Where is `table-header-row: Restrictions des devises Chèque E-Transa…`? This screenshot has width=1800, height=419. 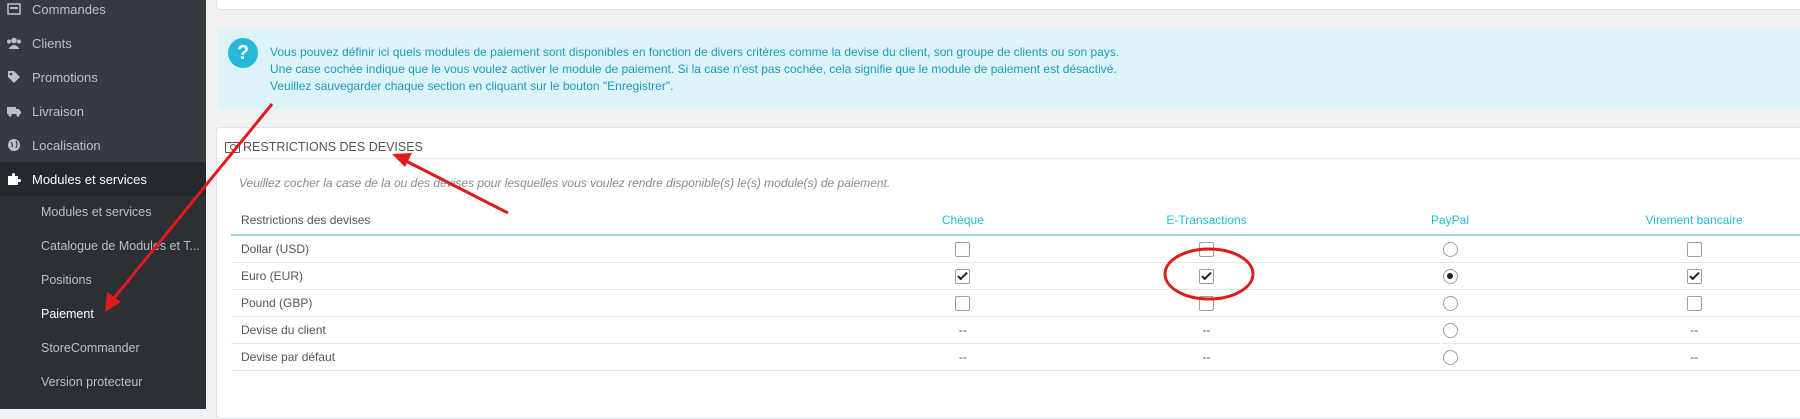 table-header-row: Restrictions des devises Chèque E-Transa… is located at coordinates (1015, 221).